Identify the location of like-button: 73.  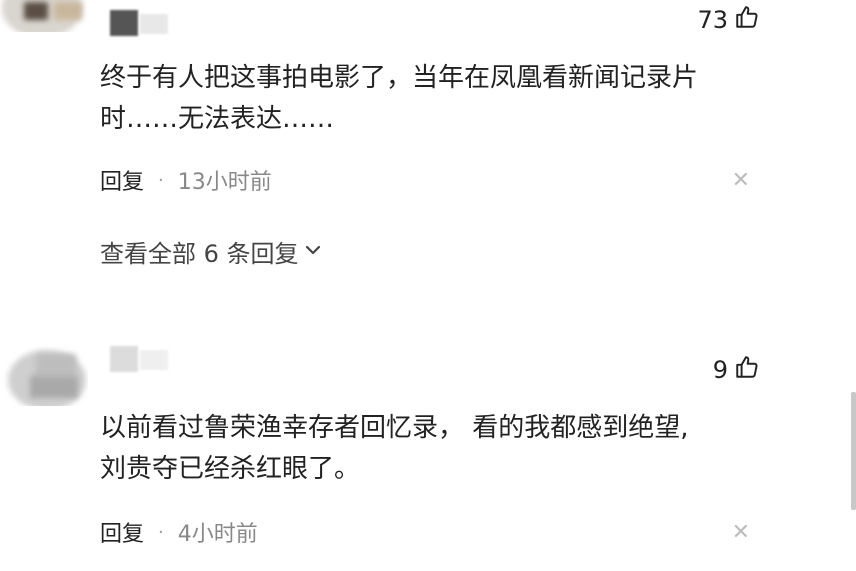
(728, 20).